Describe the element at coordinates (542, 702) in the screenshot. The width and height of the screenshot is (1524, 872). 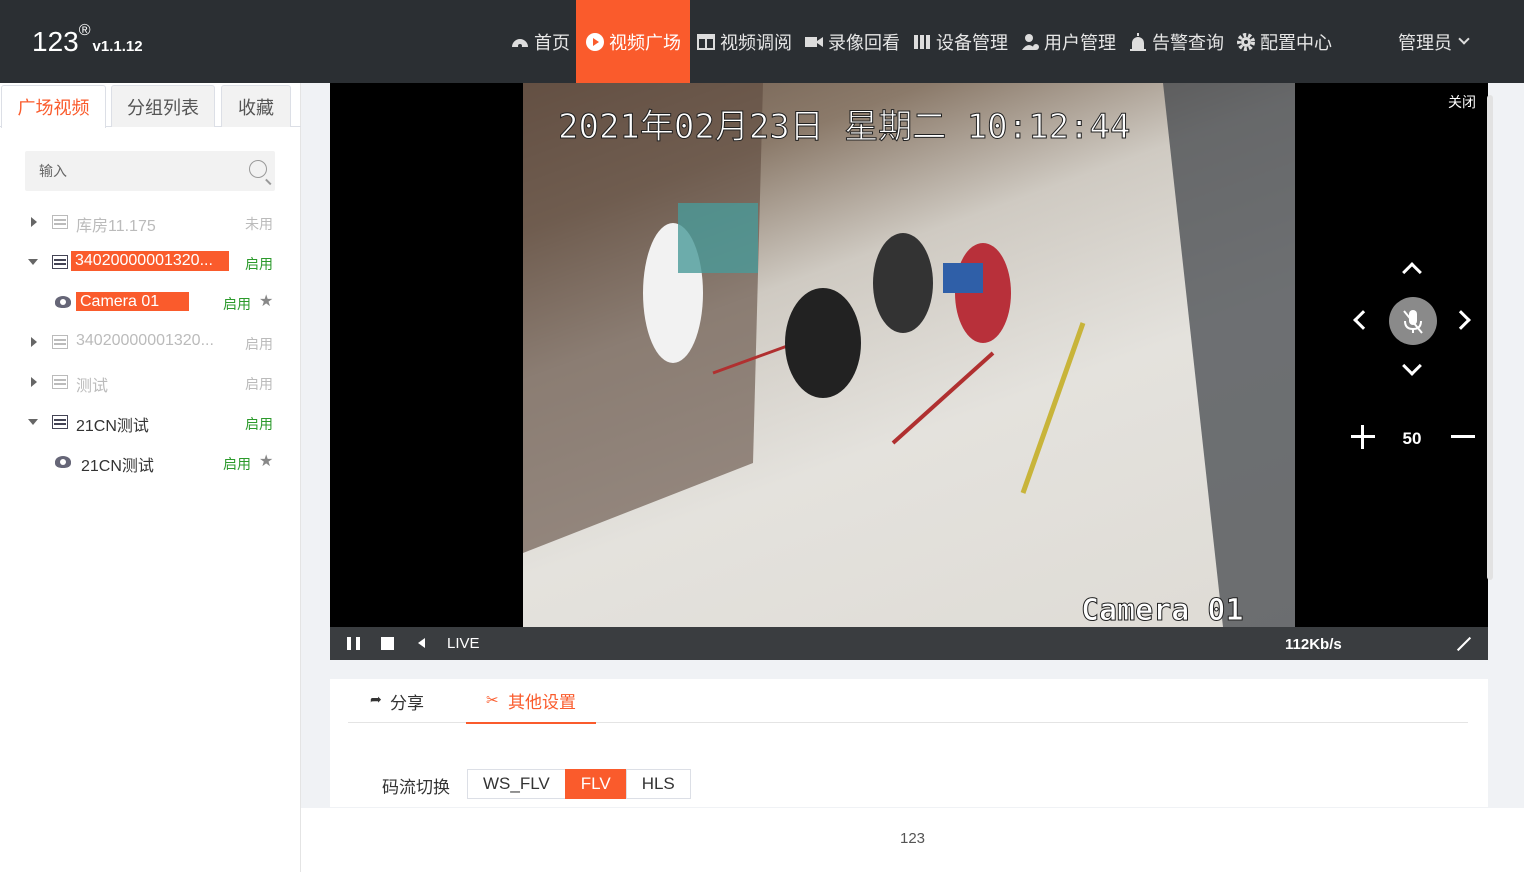
I see `tab-label: 其他设置` at that location.